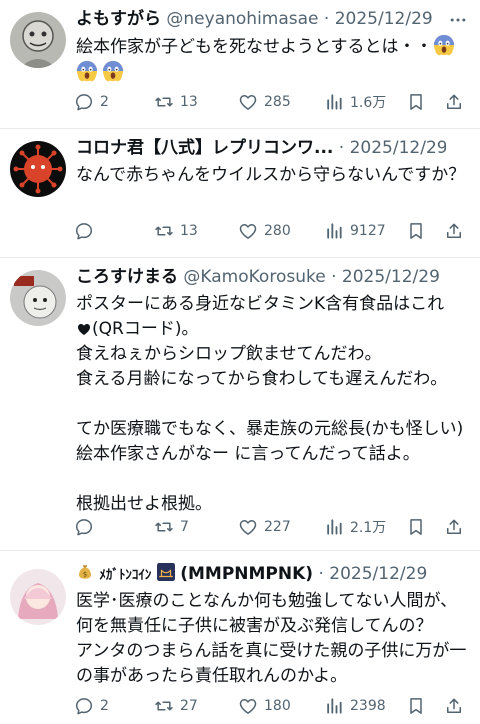 The image size is (480, 724). I want to click on tweet-actions: 7 227 2.1万, so click(271, 527).